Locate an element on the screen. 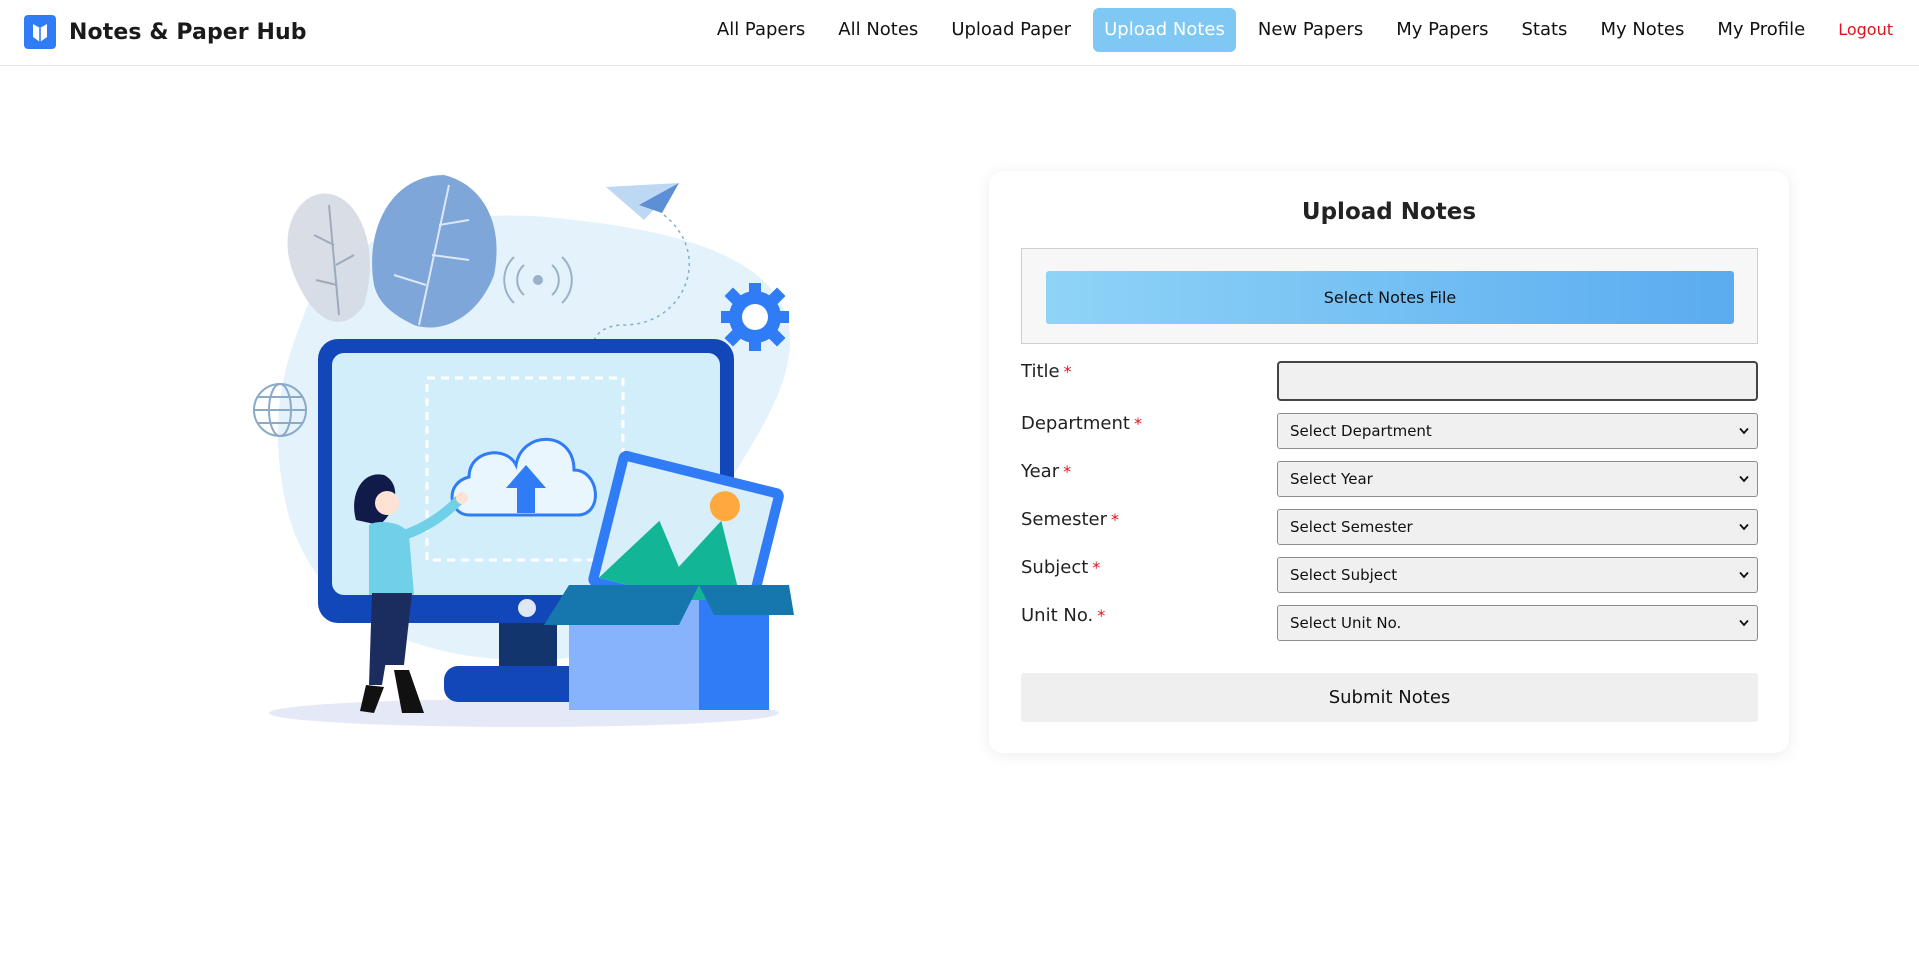  department-label: Department * is located at coordinates (1081, 423).